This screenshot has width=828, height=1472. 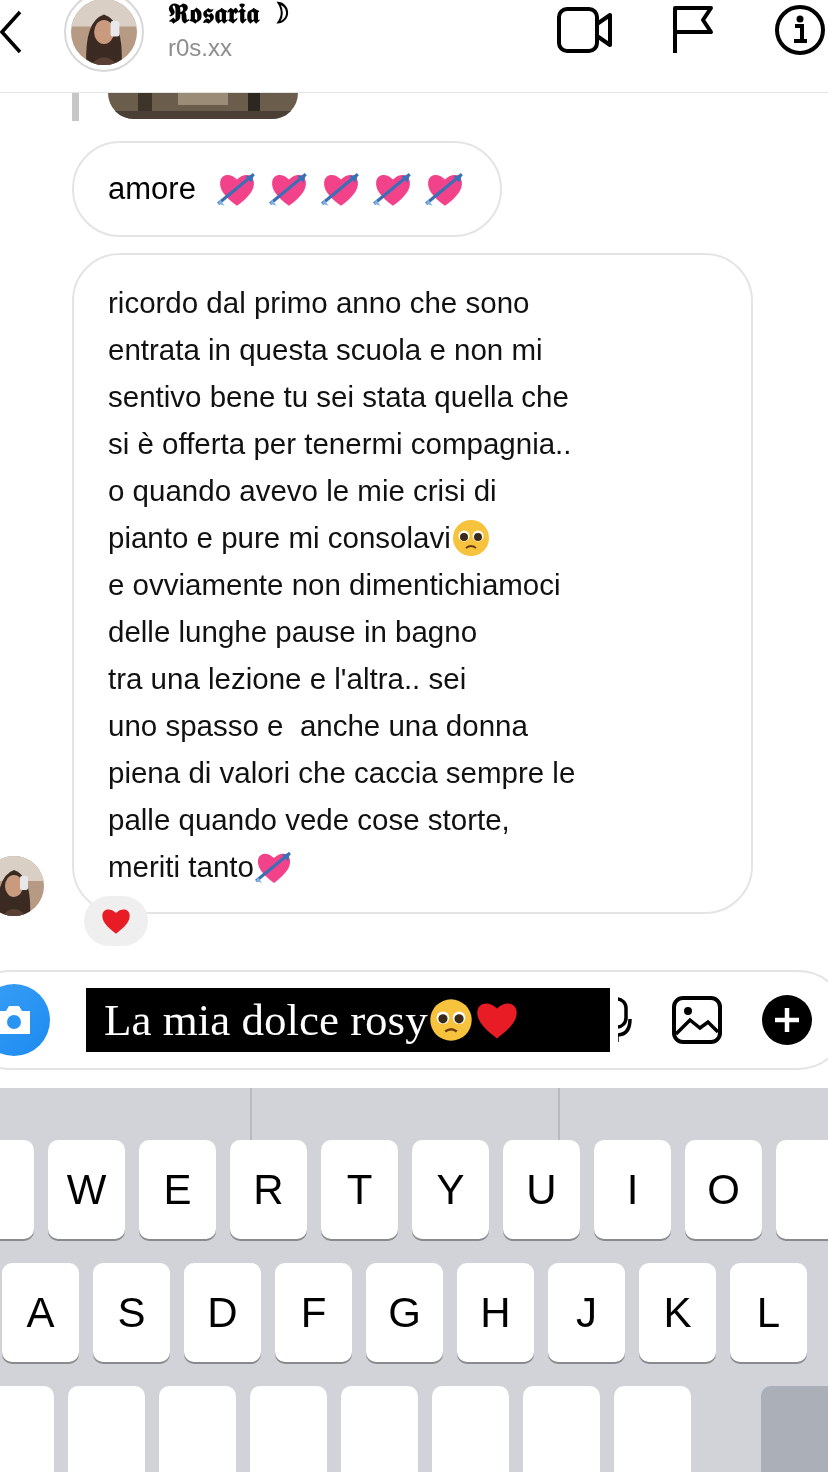 What do you see at coordinates (181, 867) in the screenshot?
I see `message-text: meriti tanto` at bounding box center [181, 867].